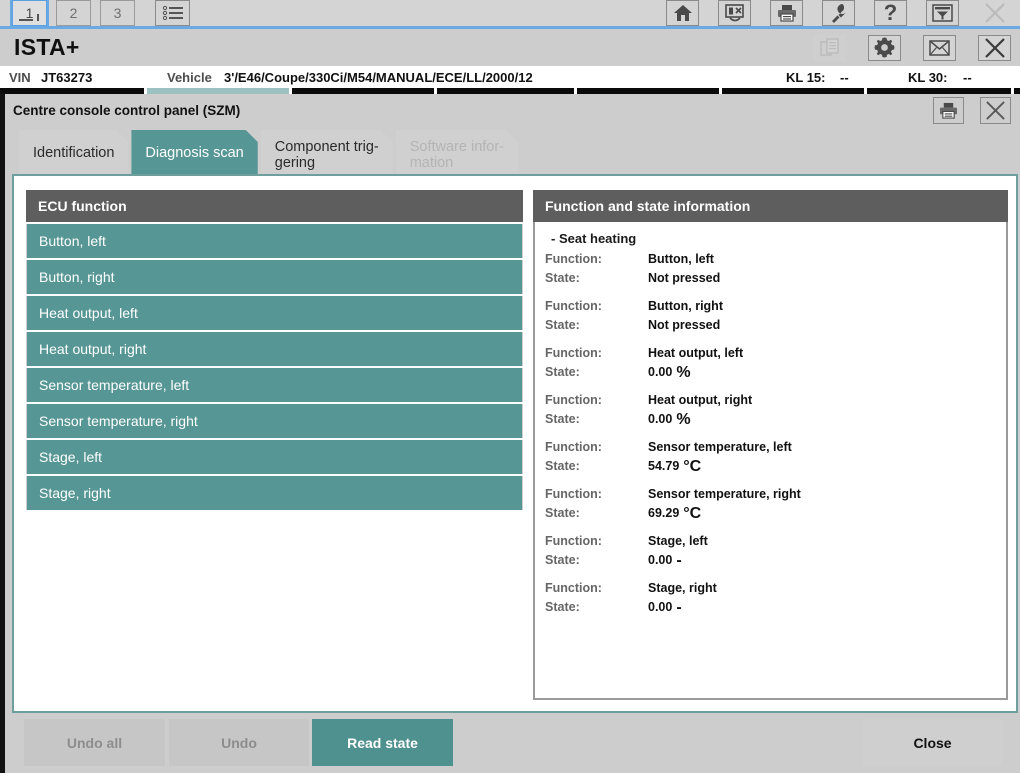  Describe the element at coordinates (274, 277) in the screenshot. I see `ecu-function-row: Button, right` at that location.